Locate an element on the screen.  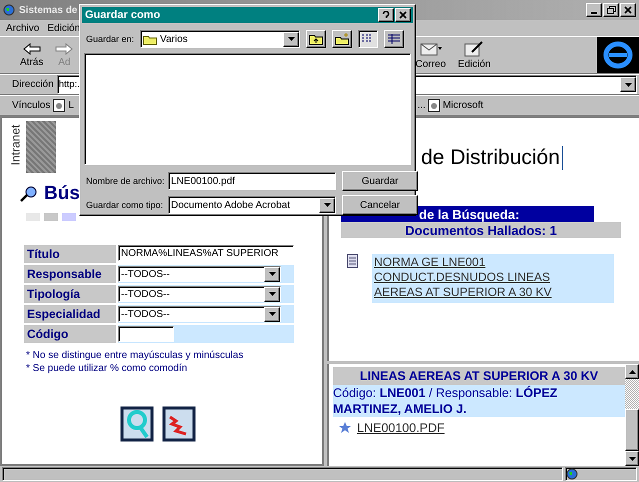
file-list is located at coordinates (247, 109).